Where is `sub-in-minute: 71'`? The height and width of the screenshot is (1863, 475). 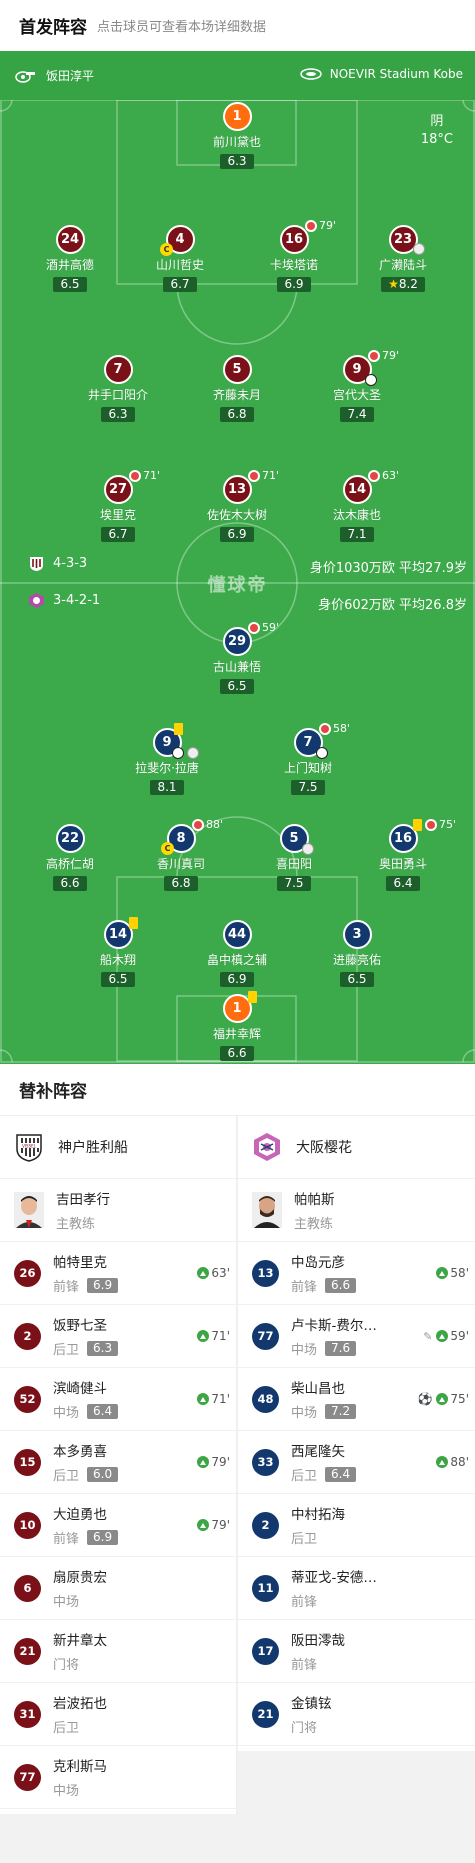 sub-in-minute: 71' is located at coordinates (220, 1399).